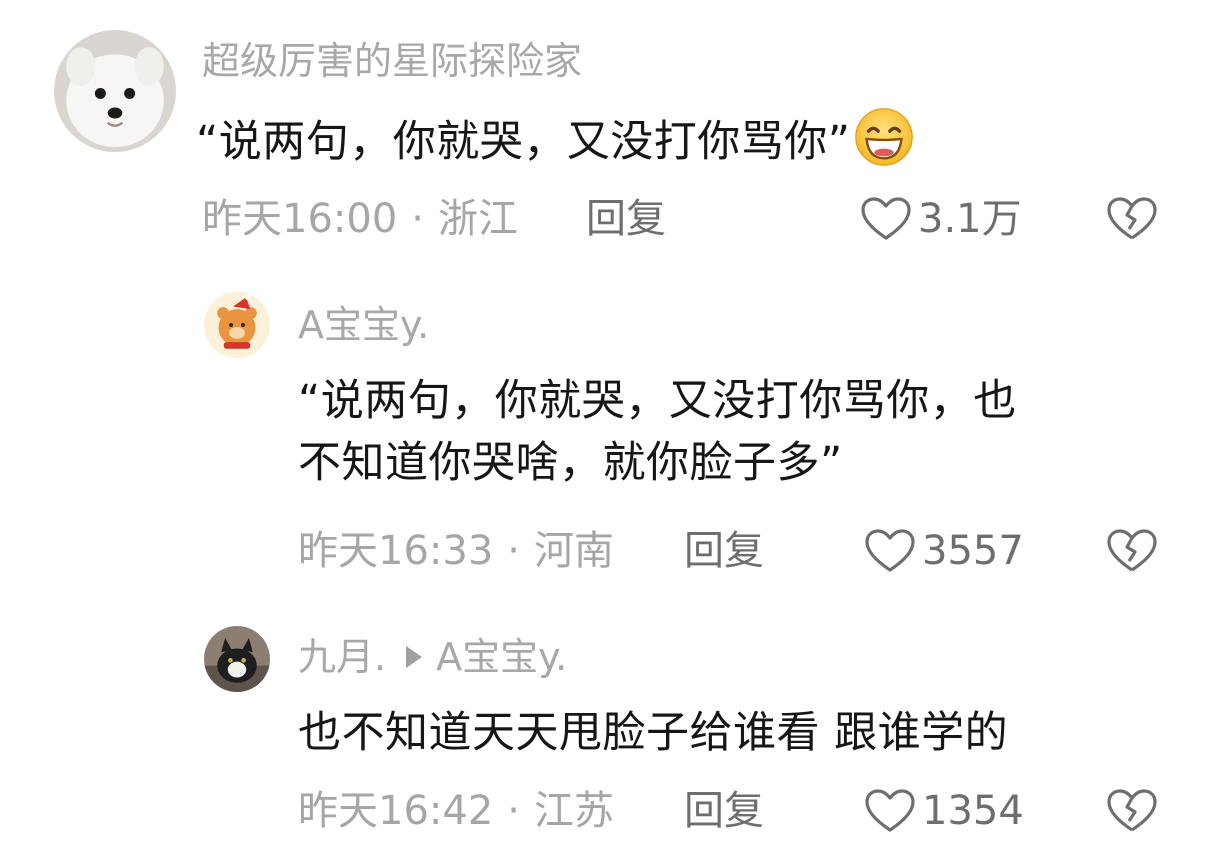 The image size is (1224, 861). I want to click on like-count: 1354, so click(973, 811).